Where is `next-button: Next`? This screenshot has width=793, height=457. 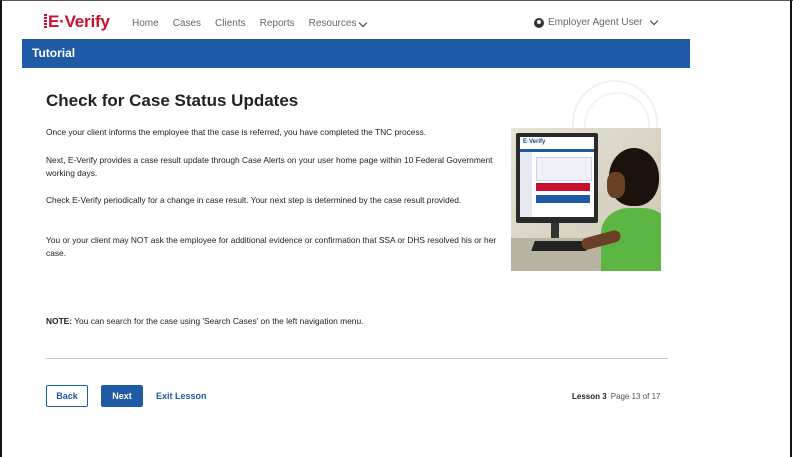 next-button: Next is located at coordinates (122, 396).